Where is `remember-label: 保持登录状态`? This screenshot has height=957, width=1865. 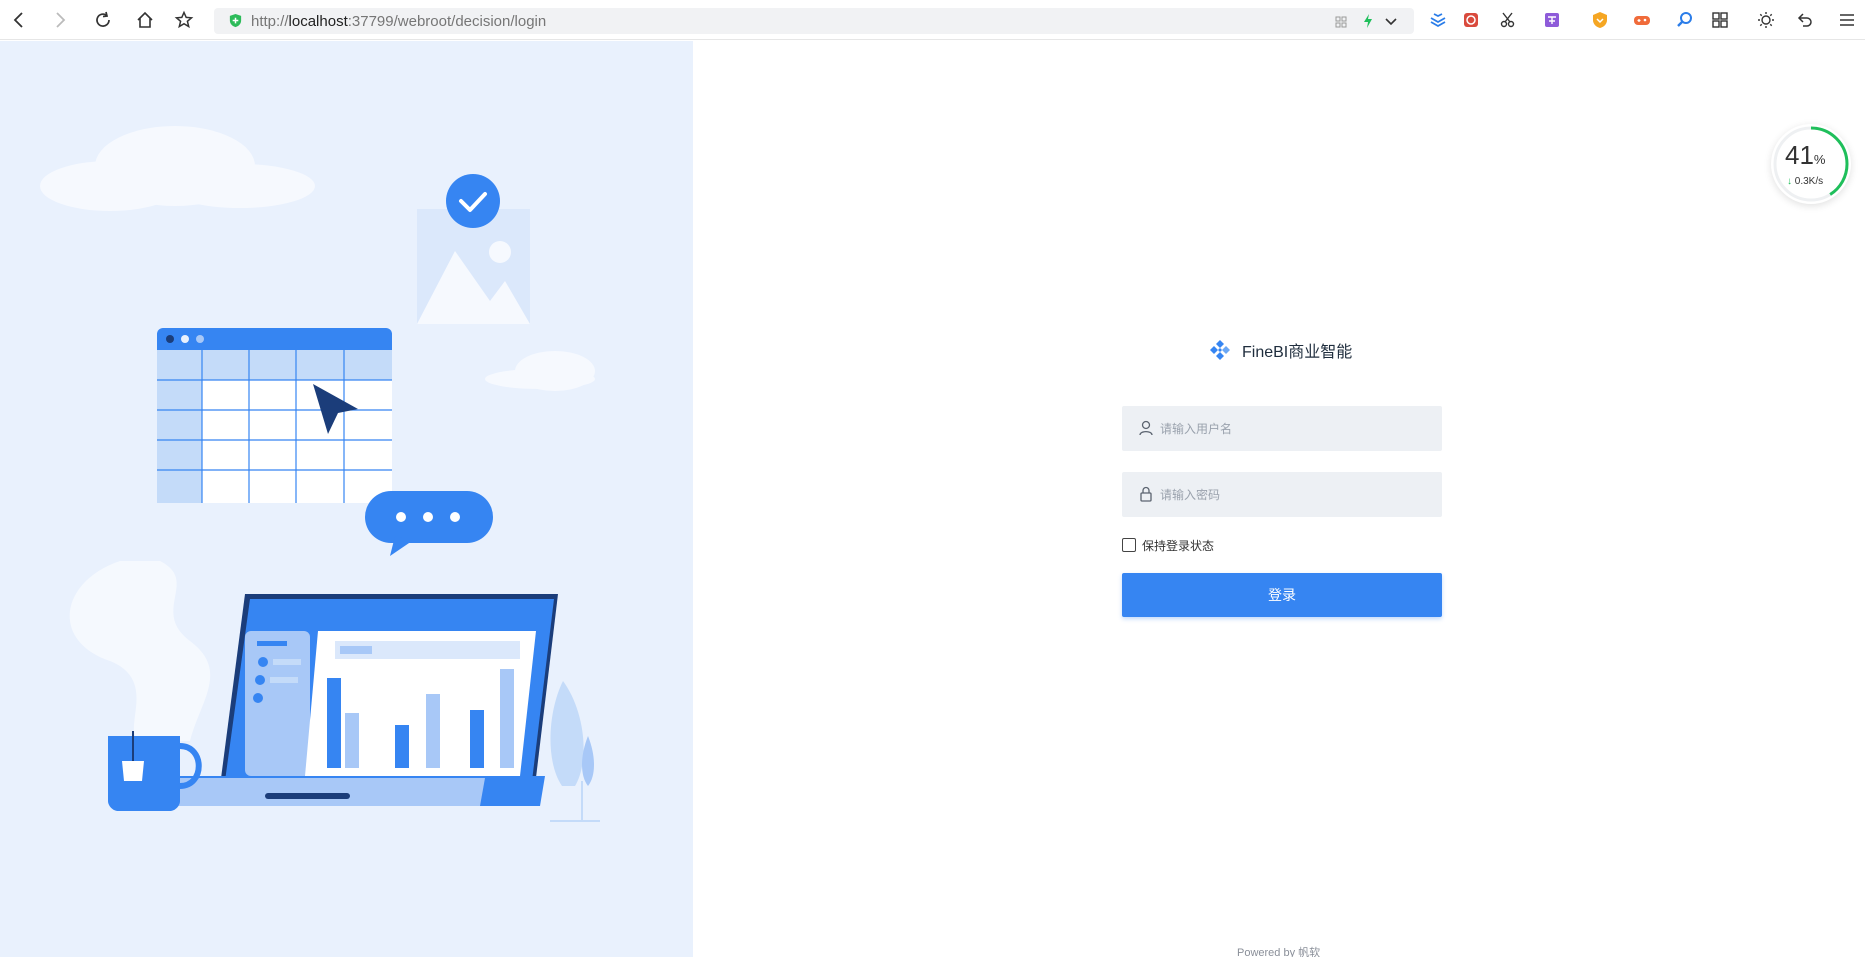 remember-label: 保持登录状态 is located at coordinates (1178, 545).